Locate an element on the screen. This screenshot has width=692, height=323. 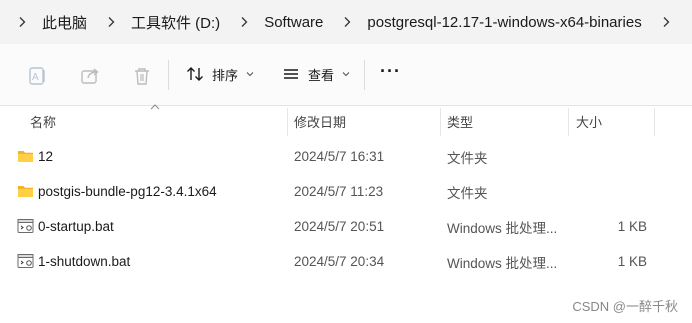
breadcrumb-item-software: Software is located at coordinates (293, 22).